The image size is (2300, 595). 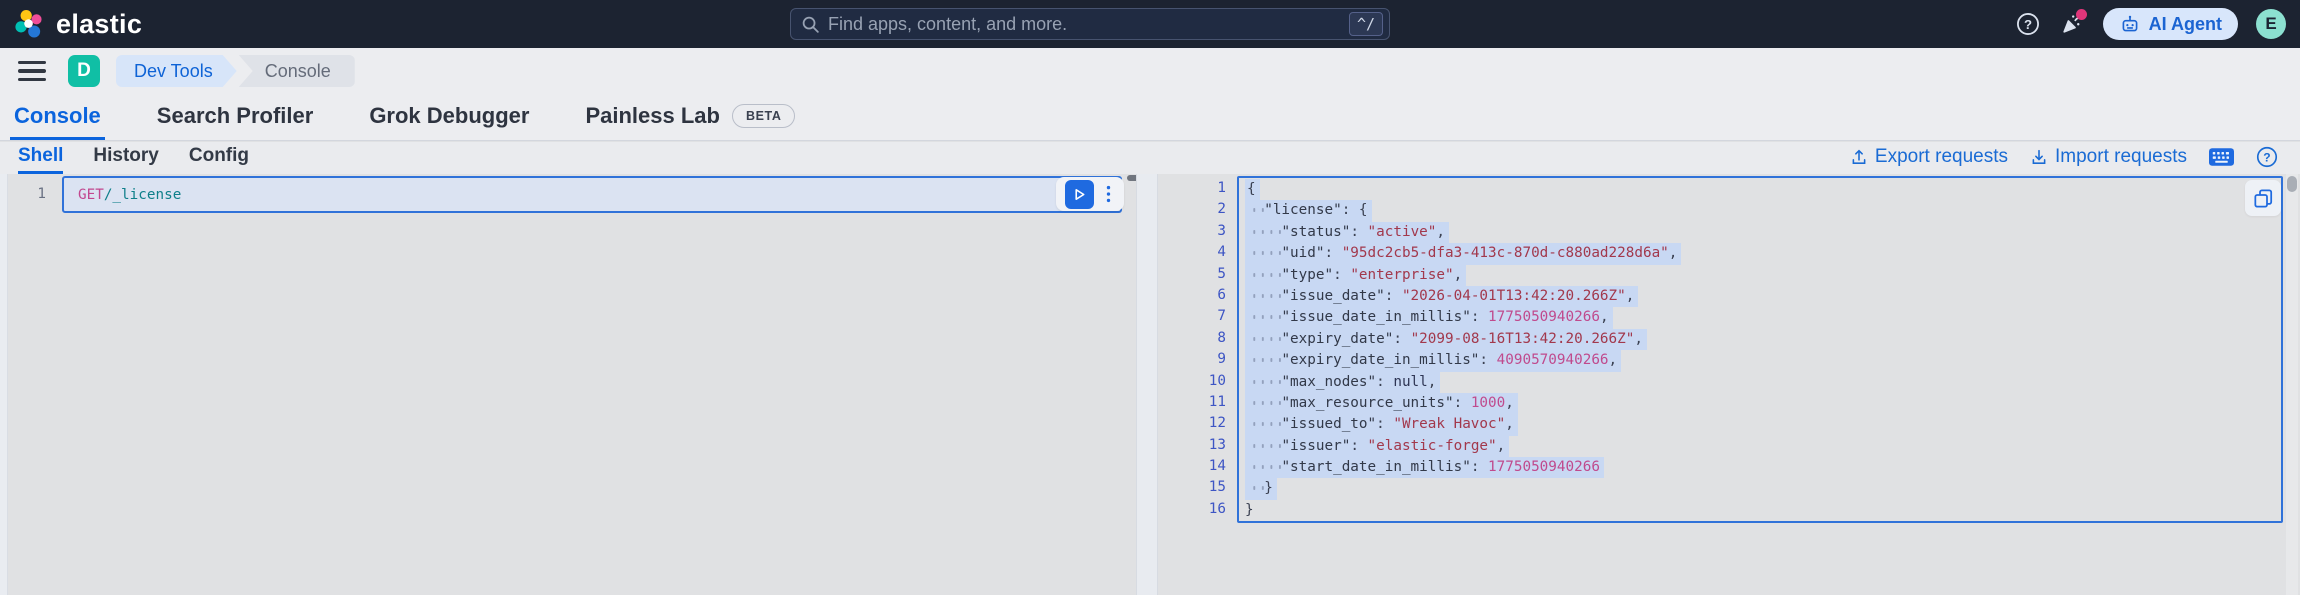 I want to click on request-line: GET /_license, so click(x=592, y=194).